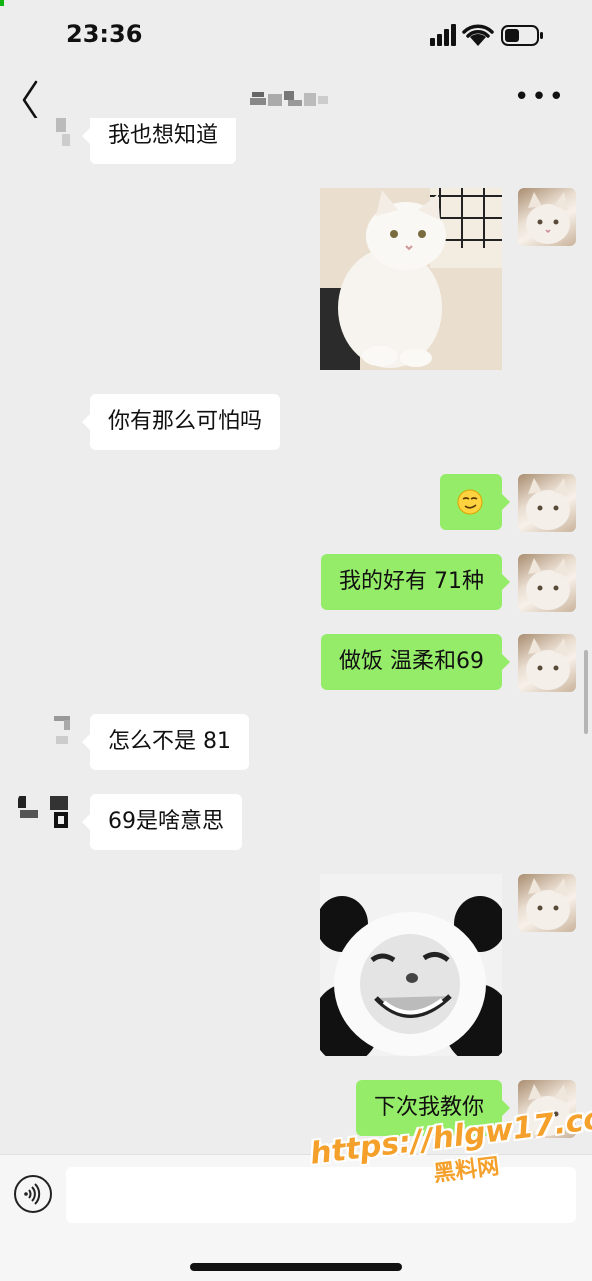 Image resolution: width=592 pixels, height=1281 pixels. I want to click on message-bubble-received: 你有那么可怕吗, so click(181, 422).